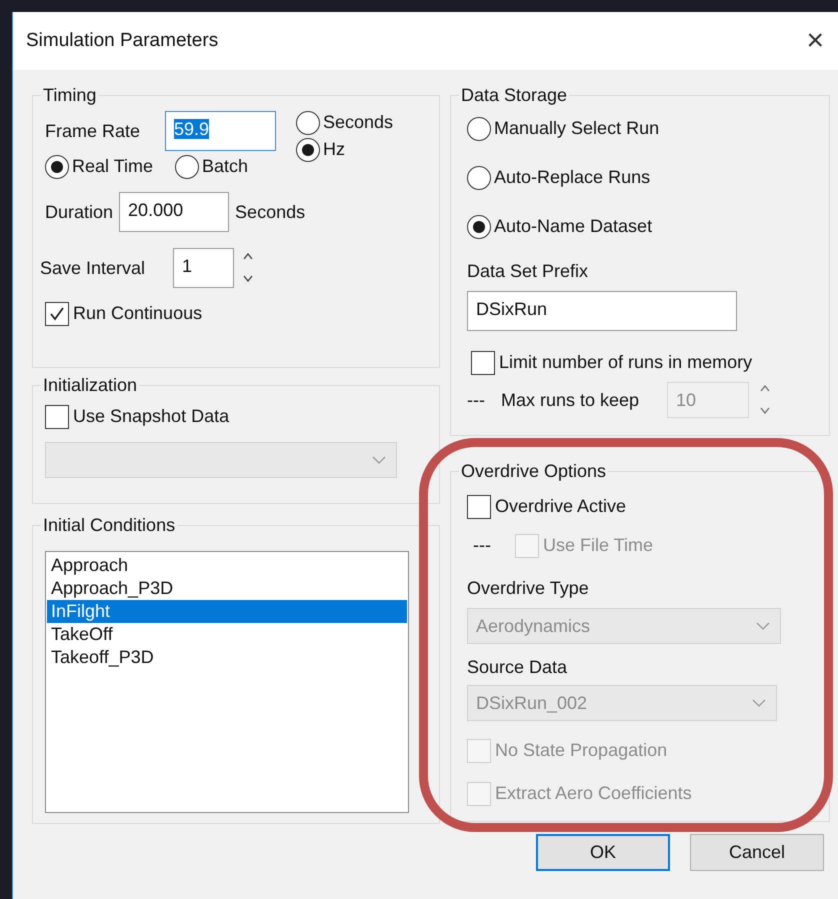 The height and width of the screenshot is (899, 838). What do you see at coordinates (151, 416) in the screenshot?
I see `checkbox-label: Use Snapshot Data` at bounding box center [151, 416].